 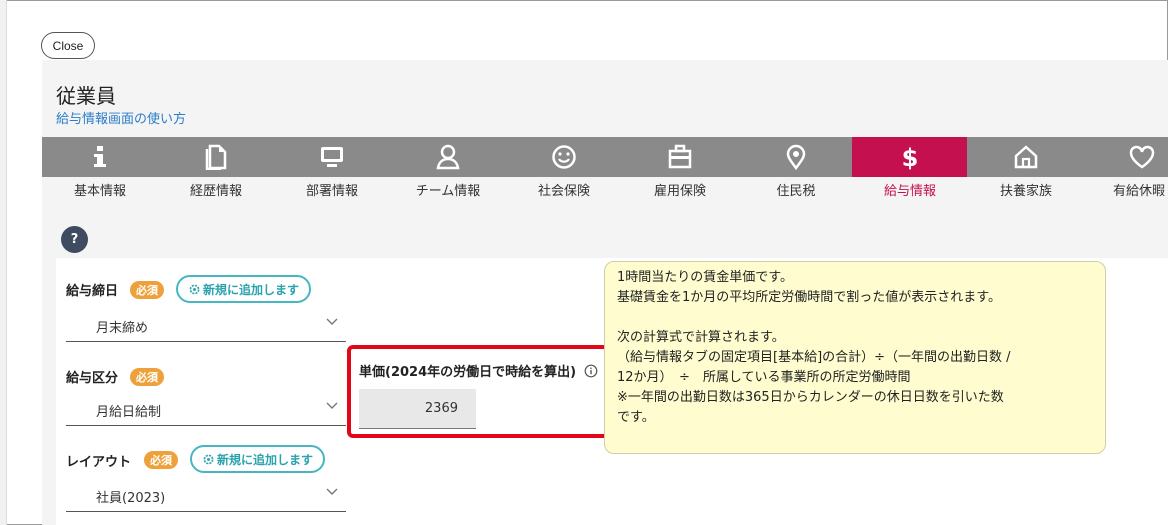 I want to click on tab-label-payroll-info: 給与情報, so click(x=910, y=189).